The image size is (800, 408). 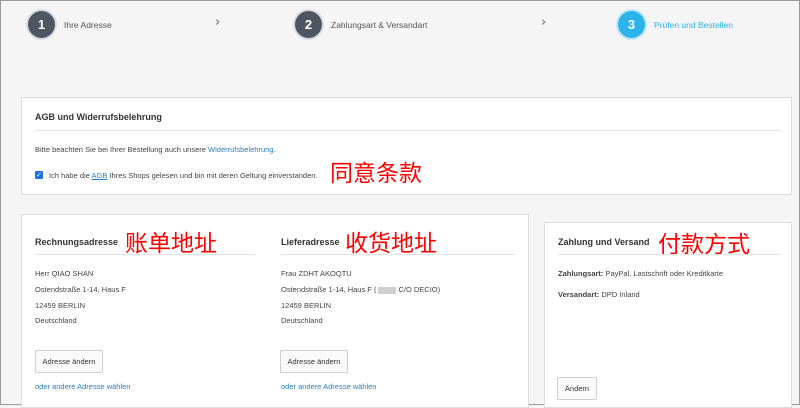 I want to click on widerrufsbelehrung-link: Widerrufsbelehrung, so click(x=240, y=149).